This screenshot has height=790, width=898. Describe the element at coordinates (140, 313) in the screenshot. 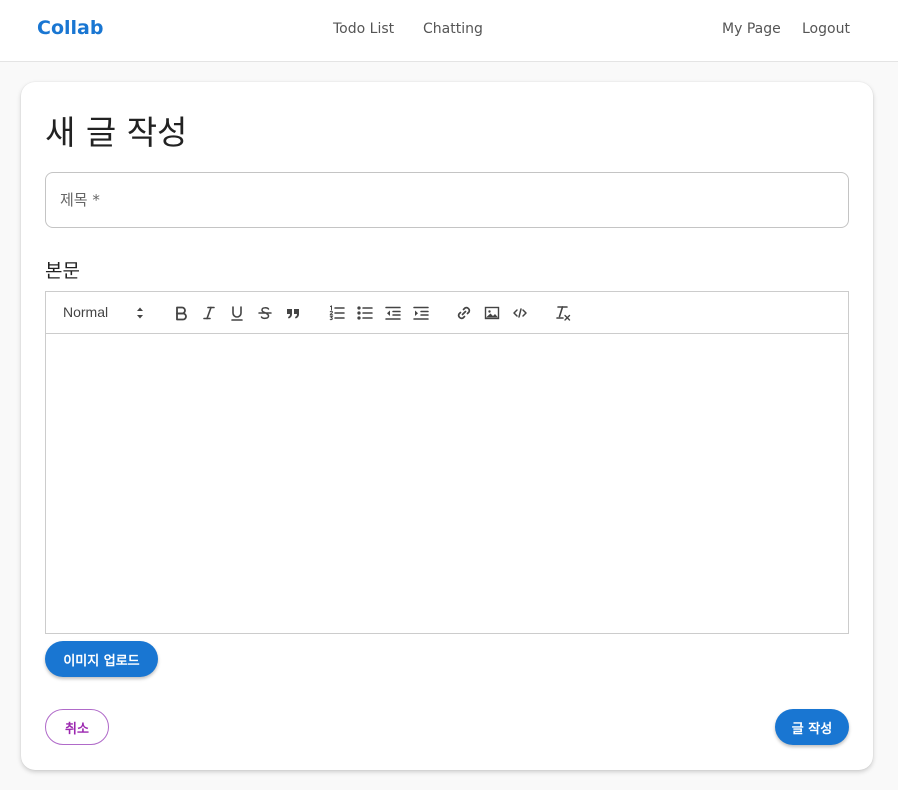

I see `select-arrows-icon` at that location.